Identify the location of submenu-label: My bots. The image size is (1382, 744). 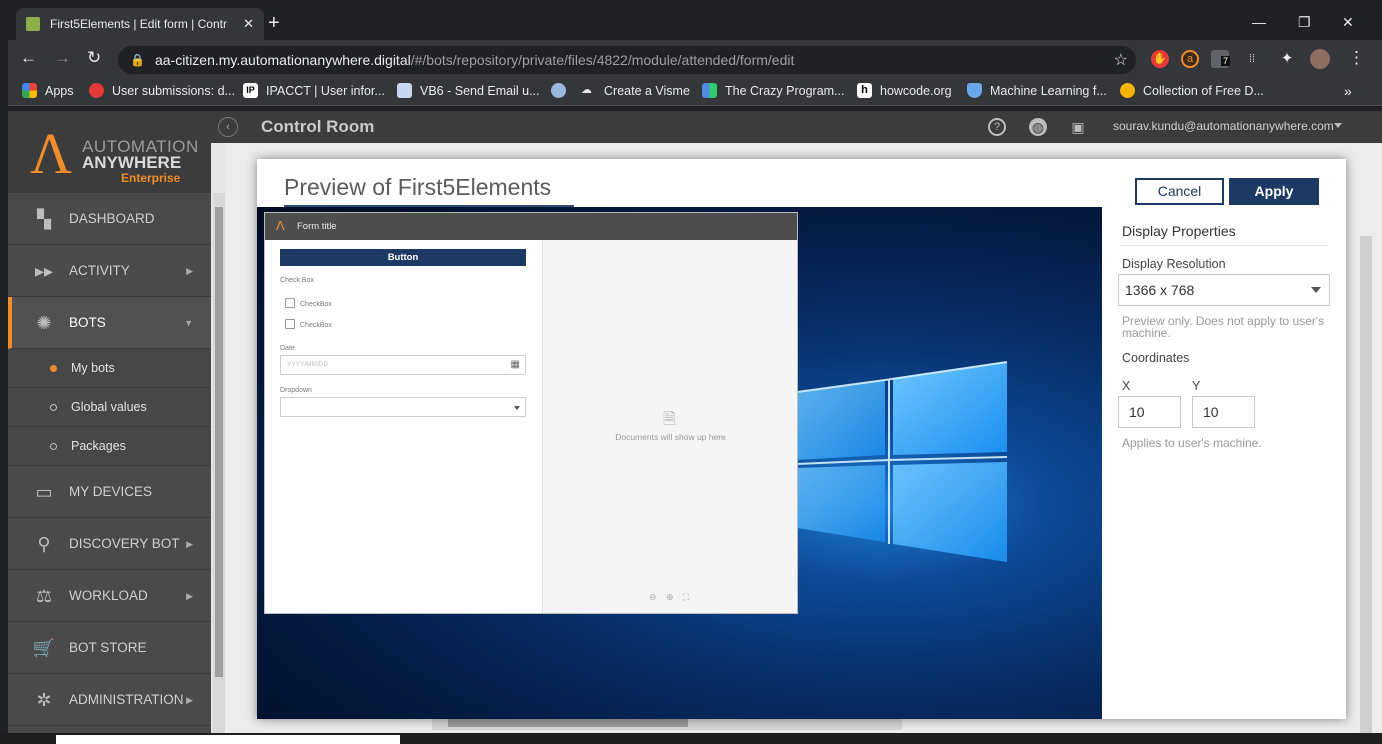
(93, 368).